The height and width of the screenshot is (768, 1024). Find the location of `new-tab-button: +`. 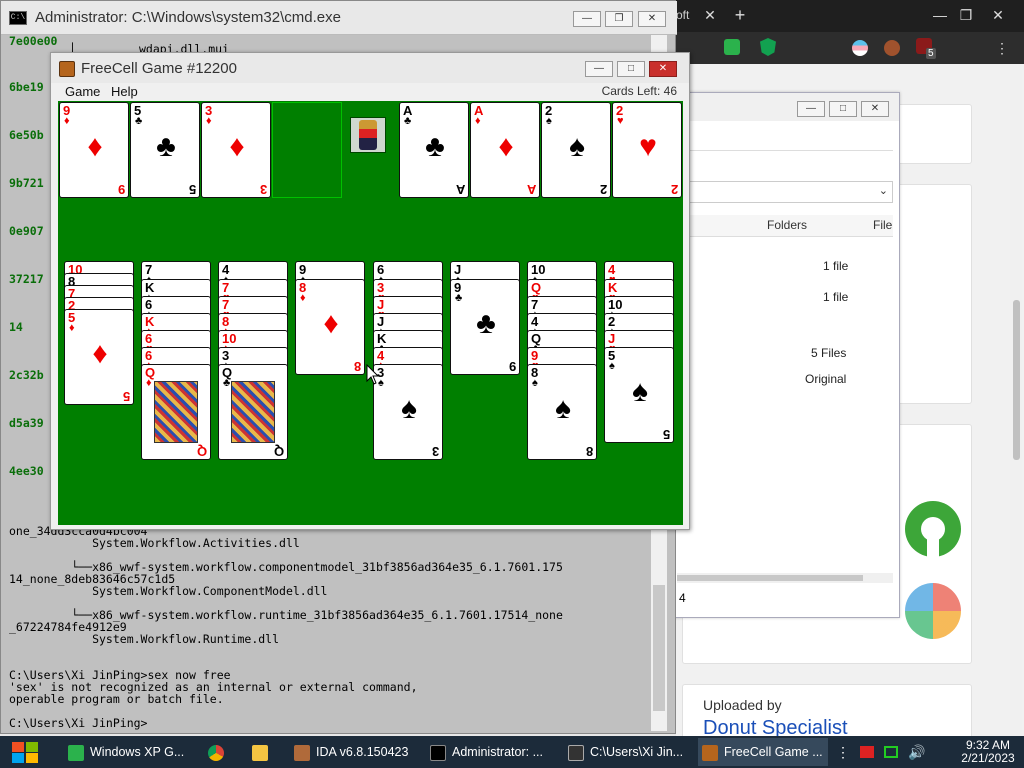

new-tab-button: + is located at coordinates (740, 15).